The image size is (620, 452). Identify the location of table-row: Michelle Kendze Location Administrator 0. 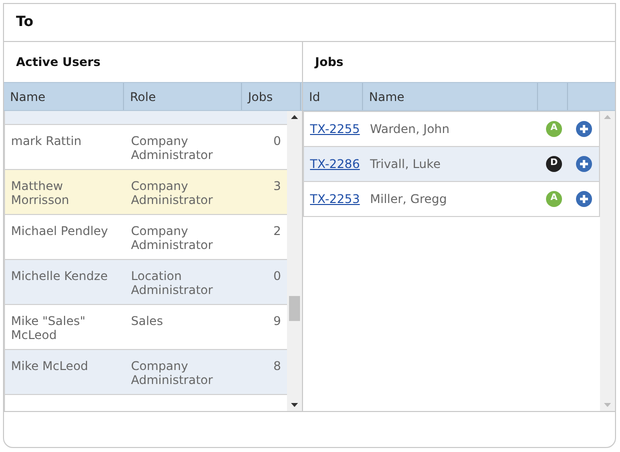
(146, 282).